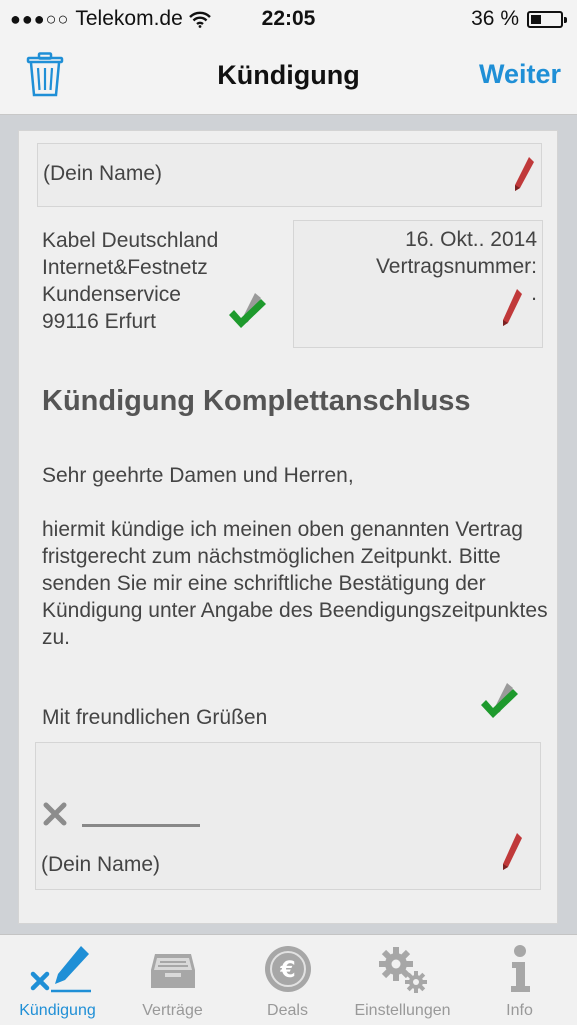 The image size is (577, 1025). I want to click on tab-label: Einstellungen, so click(402, 1010).